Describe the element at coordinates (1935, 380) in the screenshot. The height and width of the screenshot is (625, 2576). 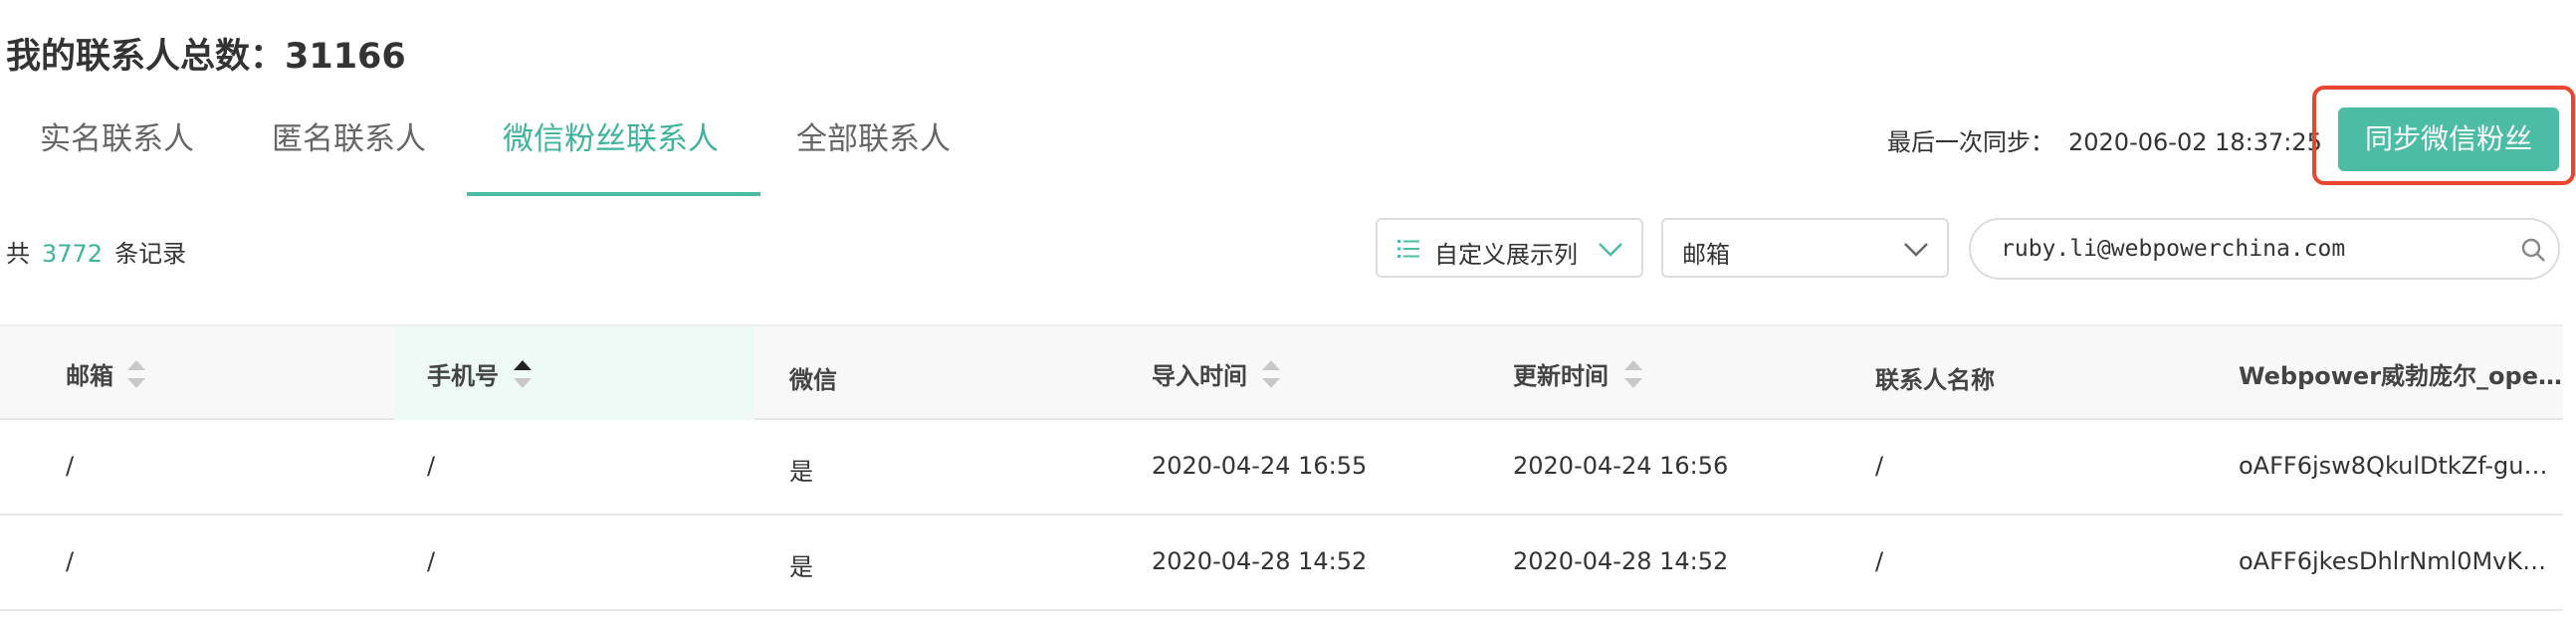
I see `column-header-contact-name: 联系人名称` at that location.